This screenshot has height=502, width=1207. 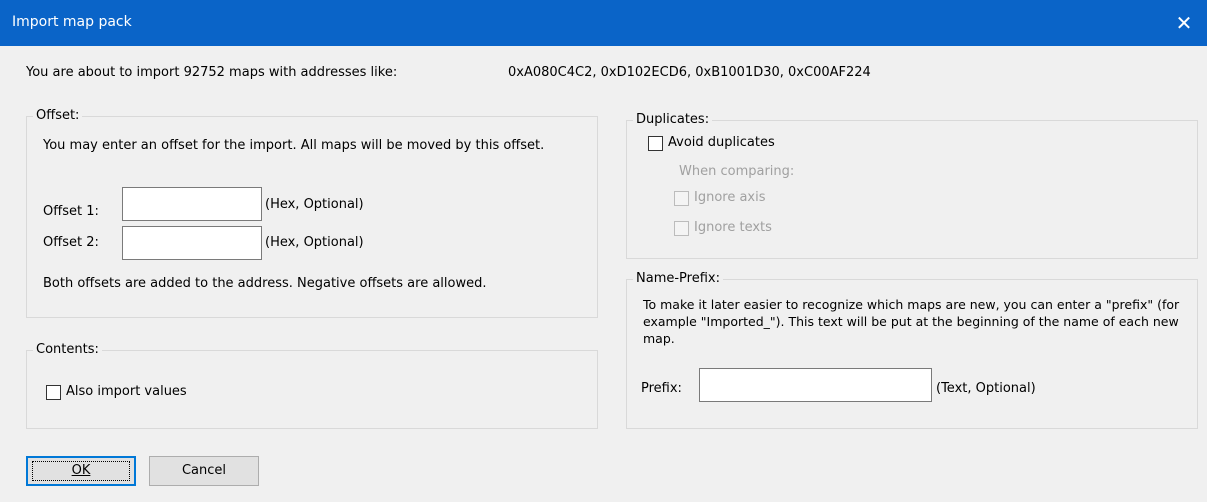 I want to click on prefix-input, so click(x=815, y=385).